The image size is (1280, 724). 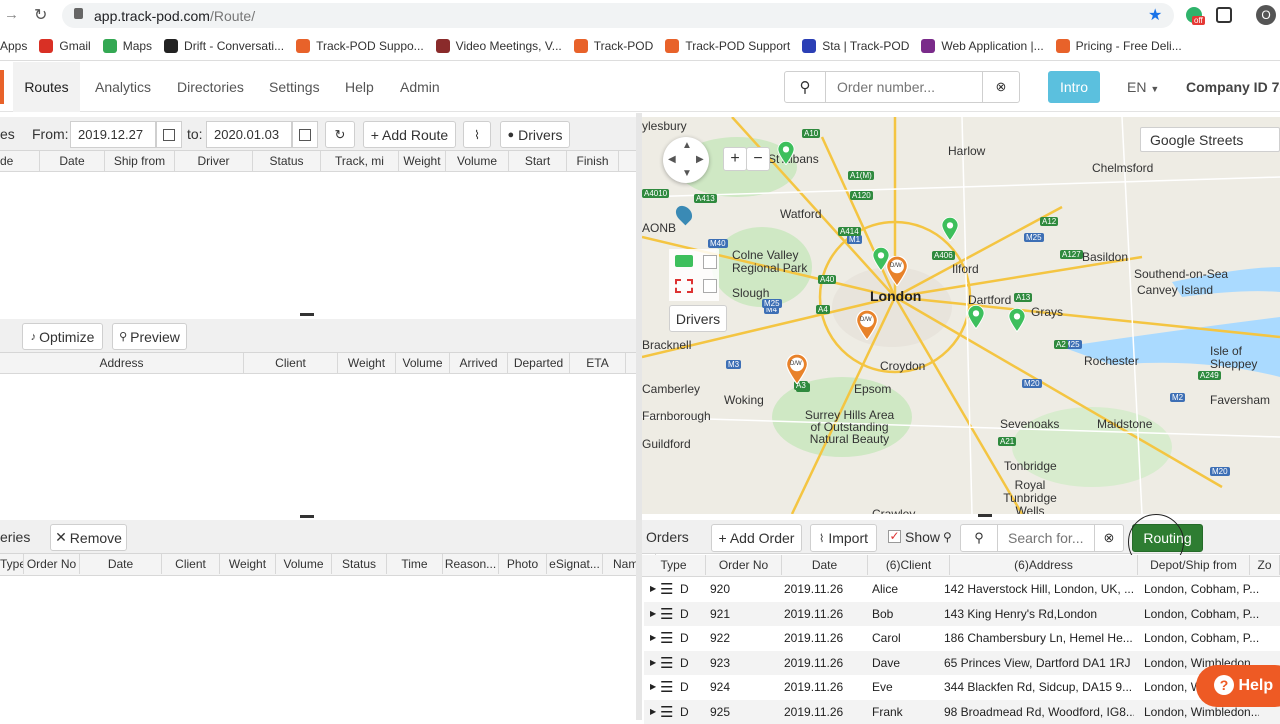 What do you see at coordinates (672, 159) in the screenshot?
I see `pan-left-icon: ◀` at bounding box center [672, 159].